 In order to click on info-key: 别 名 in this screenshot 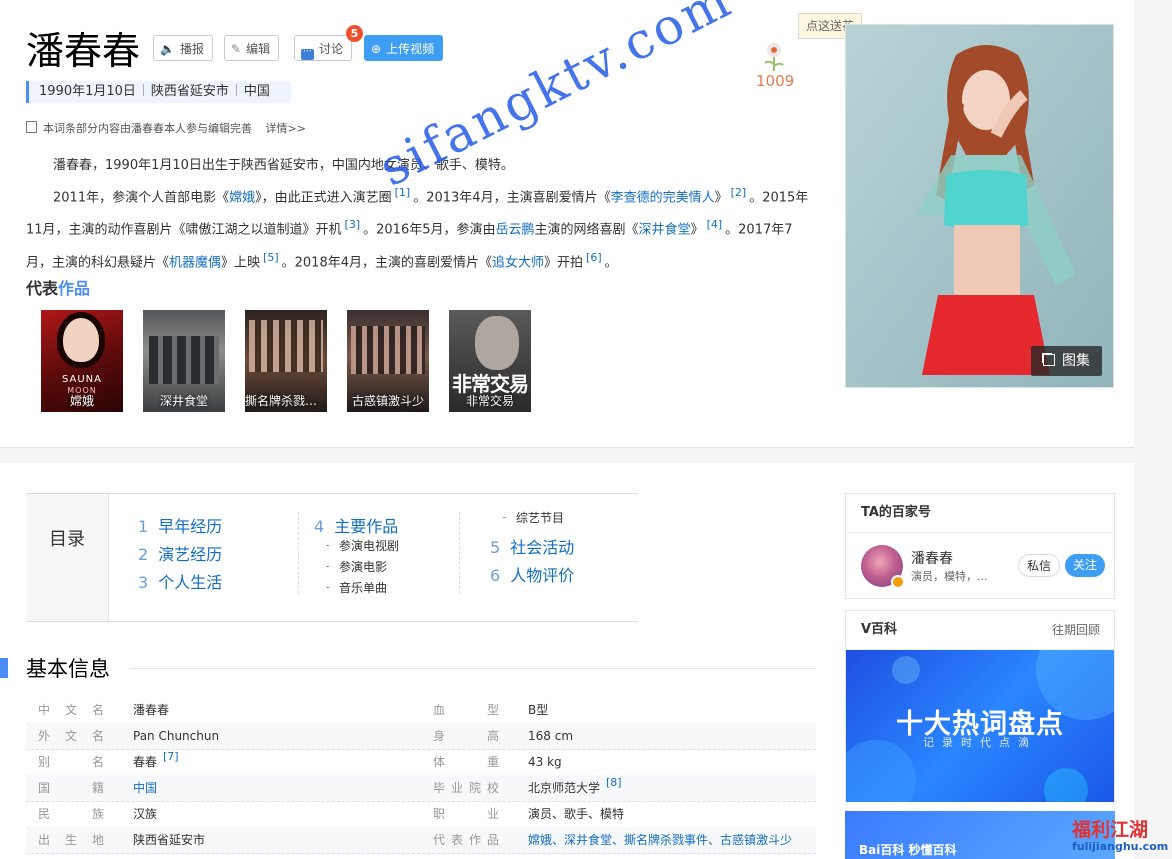, I will do `click(71, 762)`.